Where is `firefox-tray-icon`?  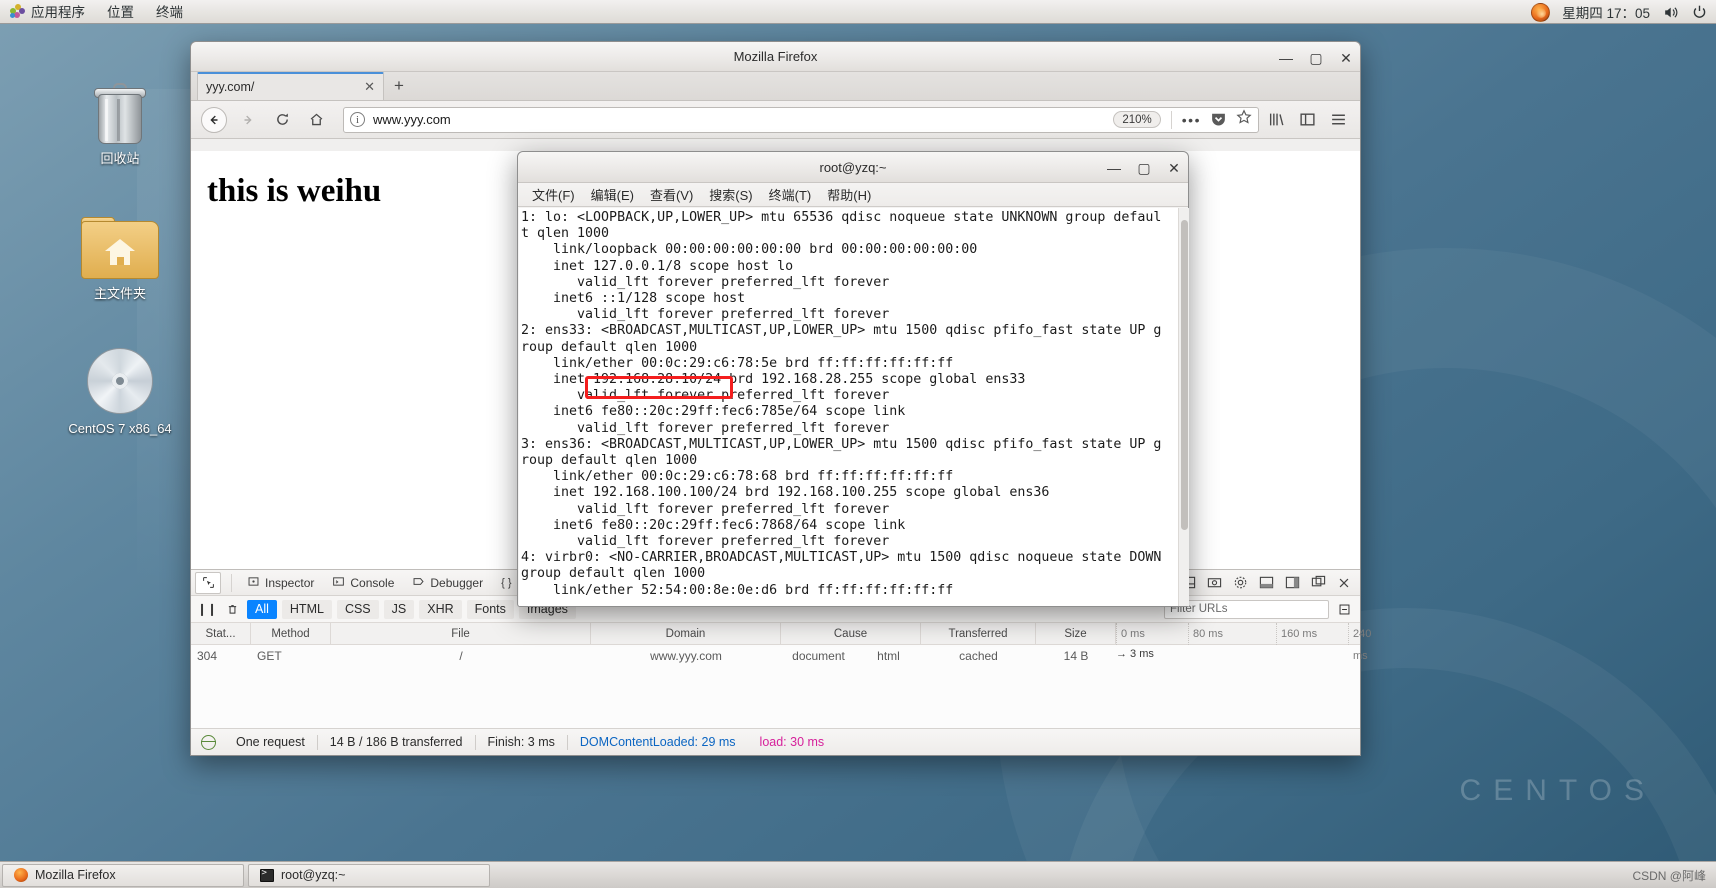
firefox-tray-icon is located at coordinates (1541, 12).